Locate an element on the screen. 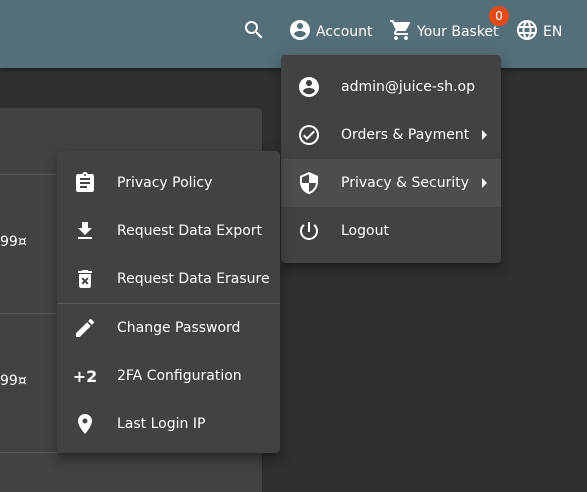 The image size is (587, 492). menu-item-label: Change Password is located at coordinates (179, 328).